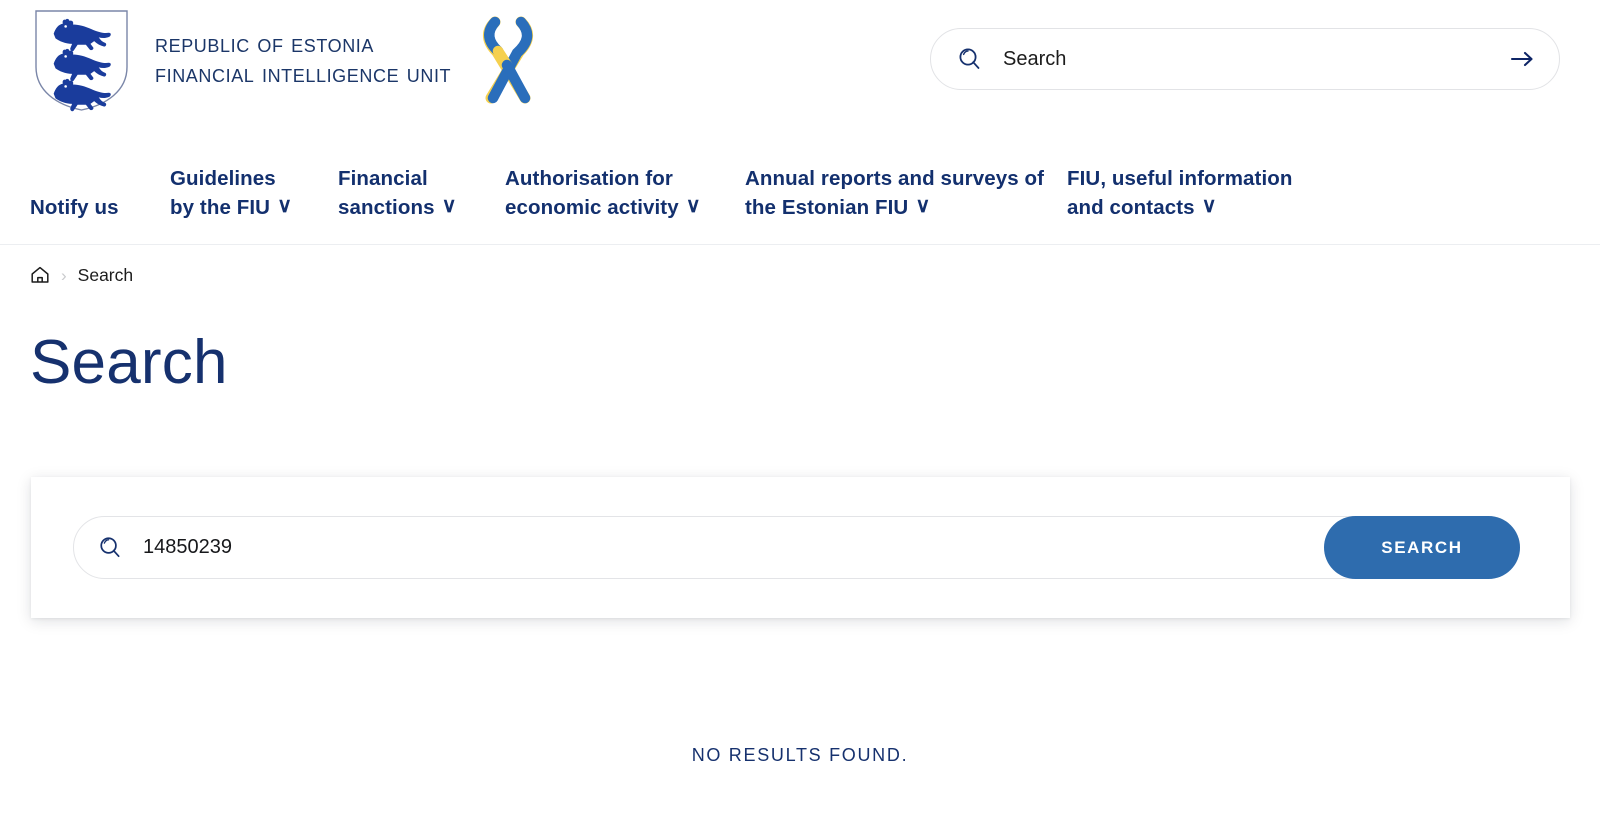 Image resolution: width=1600 pixels, height=825 pixels. Describe the element at coordinates (1523, 59) in the screenshot. I see `arrow-right-icon` at that location.